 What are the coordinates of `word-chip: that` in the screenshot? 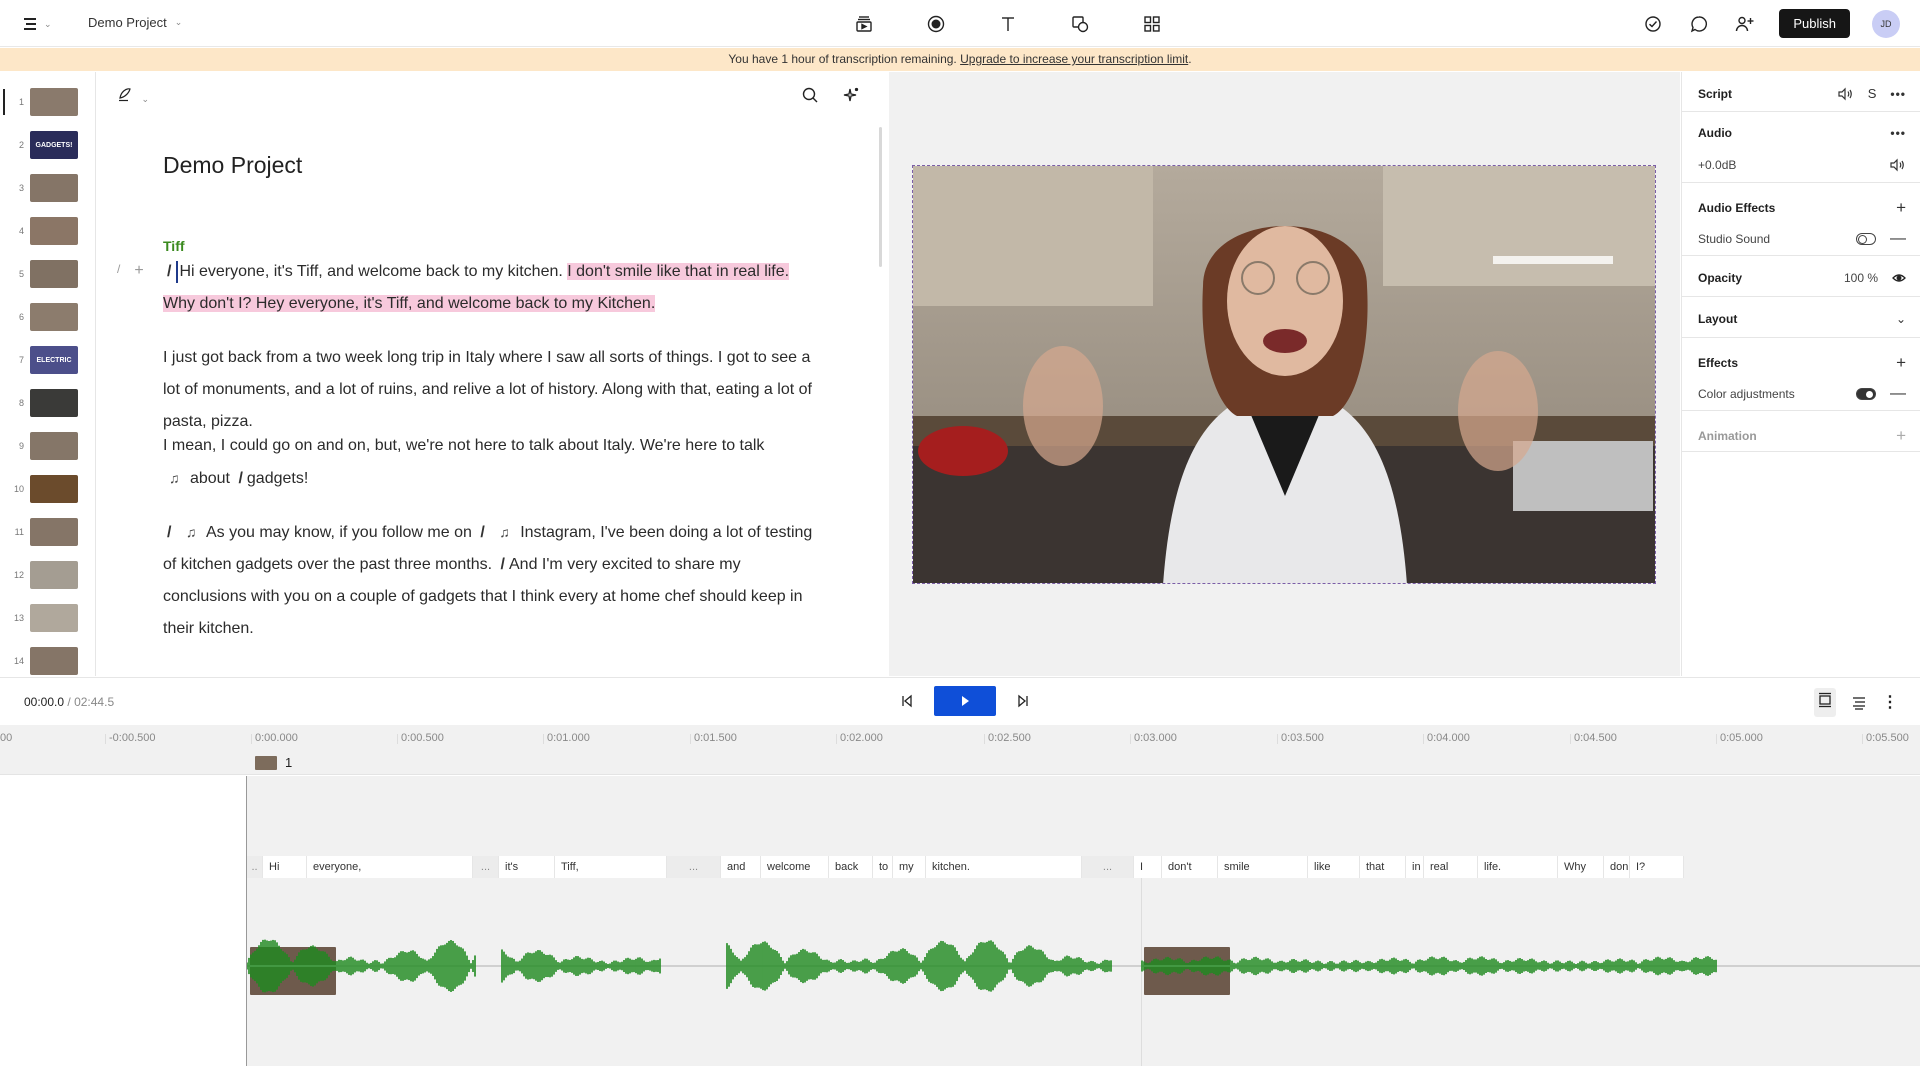 It's located at (1383, 867).